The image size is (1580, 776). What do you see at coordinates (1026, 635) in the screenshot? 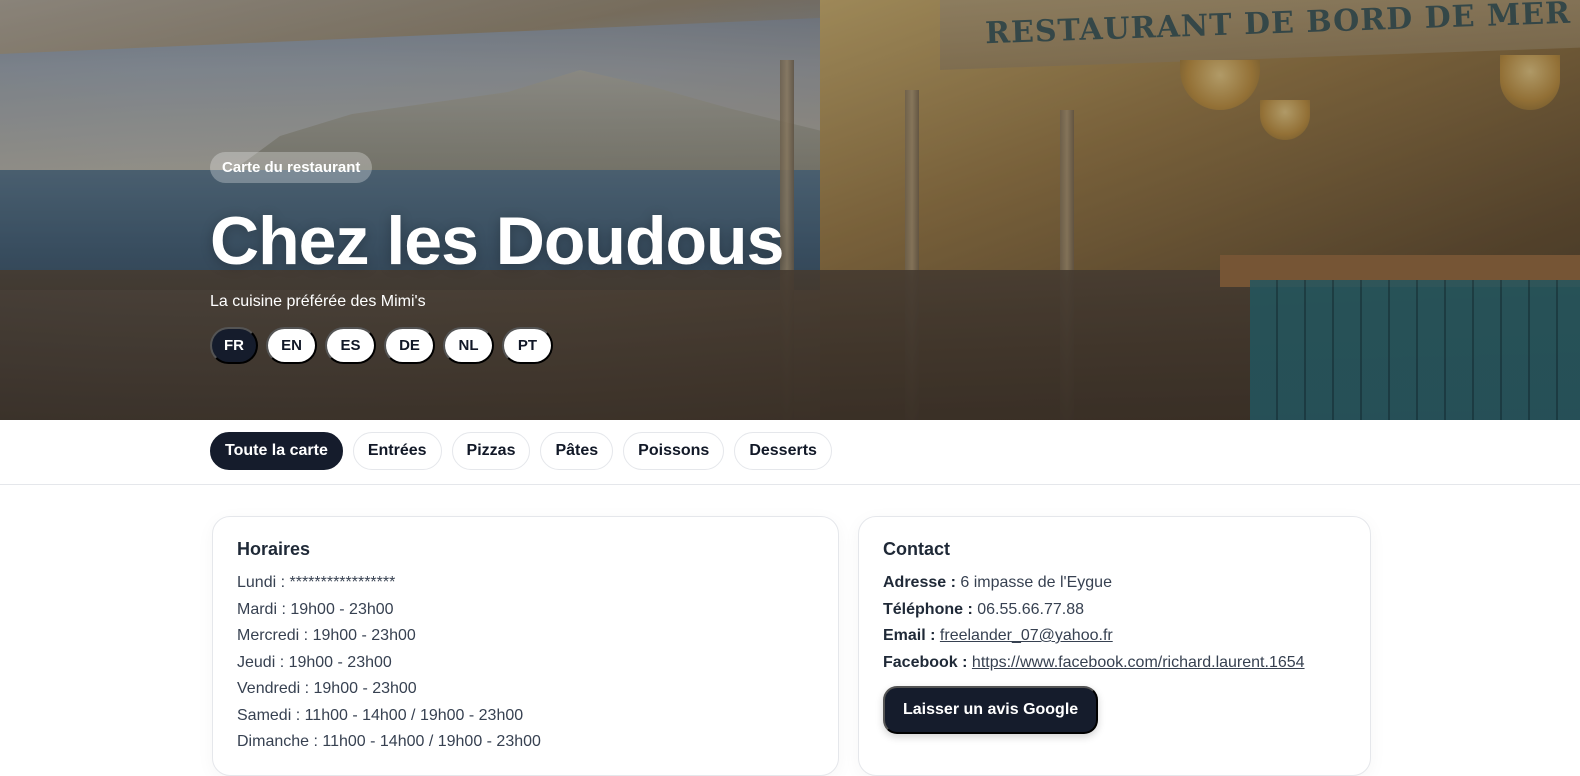
I see `email-link: freelander_07@yahoo.fr` at bounding box center [1026, 635].